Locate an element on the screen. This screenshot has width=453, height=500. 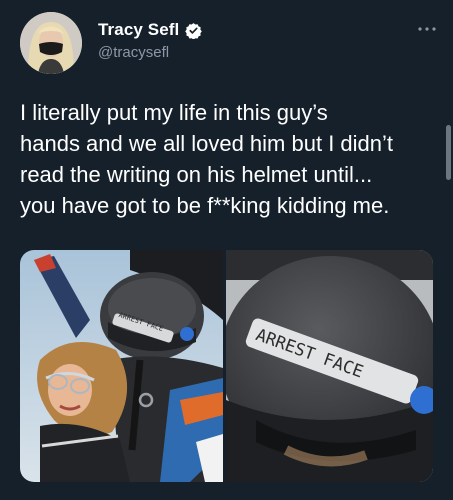
author-names: Tracy Sefl @tracysefl is located at coordinates (150, 40).